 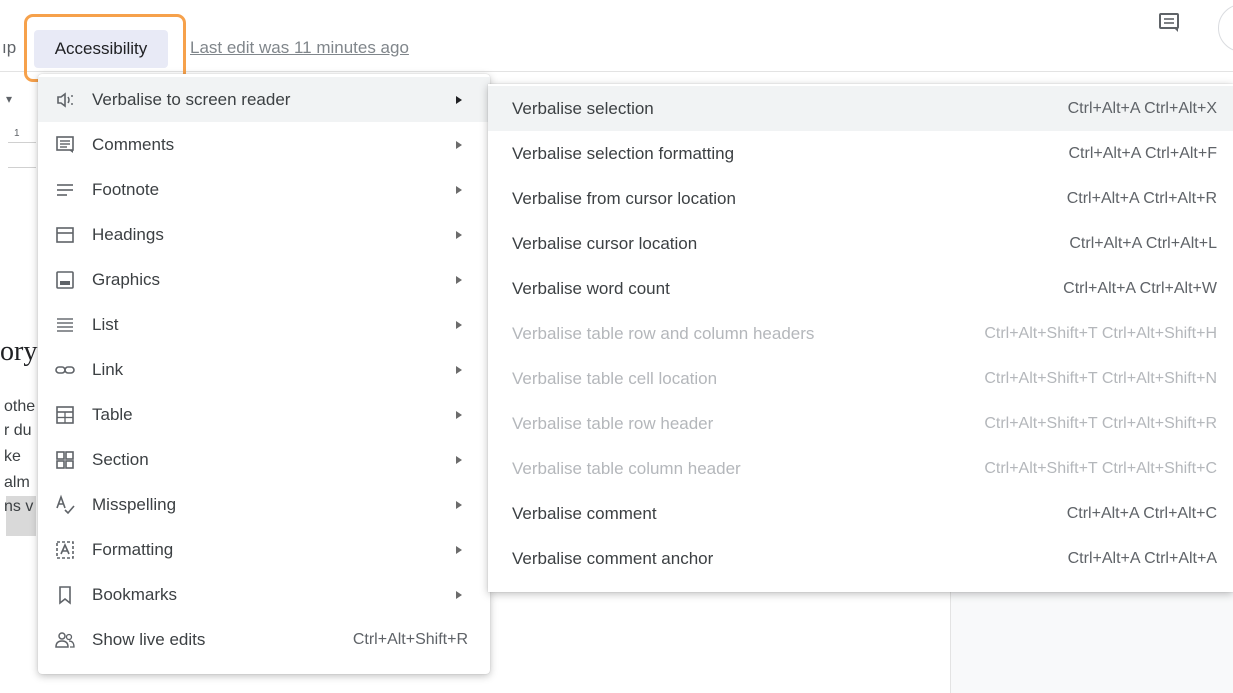 What do you see at coordinates (626, 468) in the screenshot?
I see `submenu-item-label: Verbalise table column header` at bounding box center [626, 468].